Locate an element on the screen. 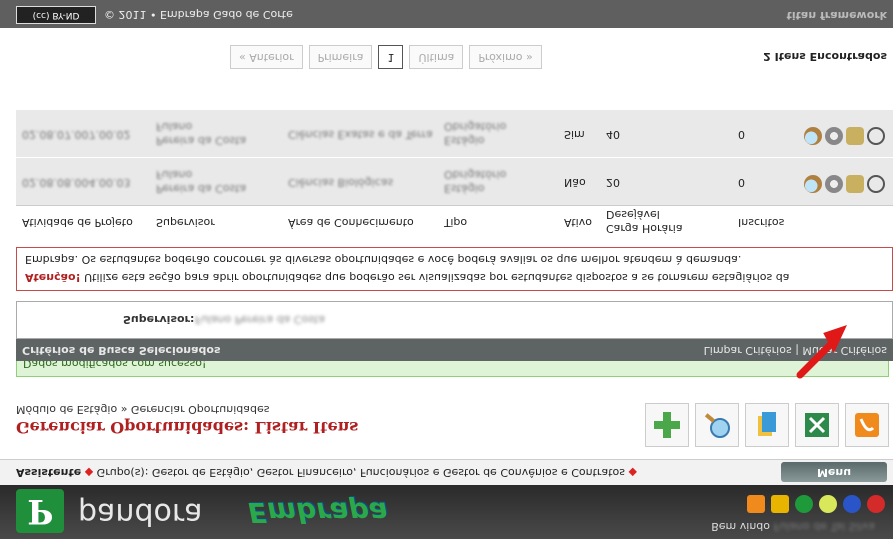  assistente-label: Assistente is located at coordinates (48, 472).